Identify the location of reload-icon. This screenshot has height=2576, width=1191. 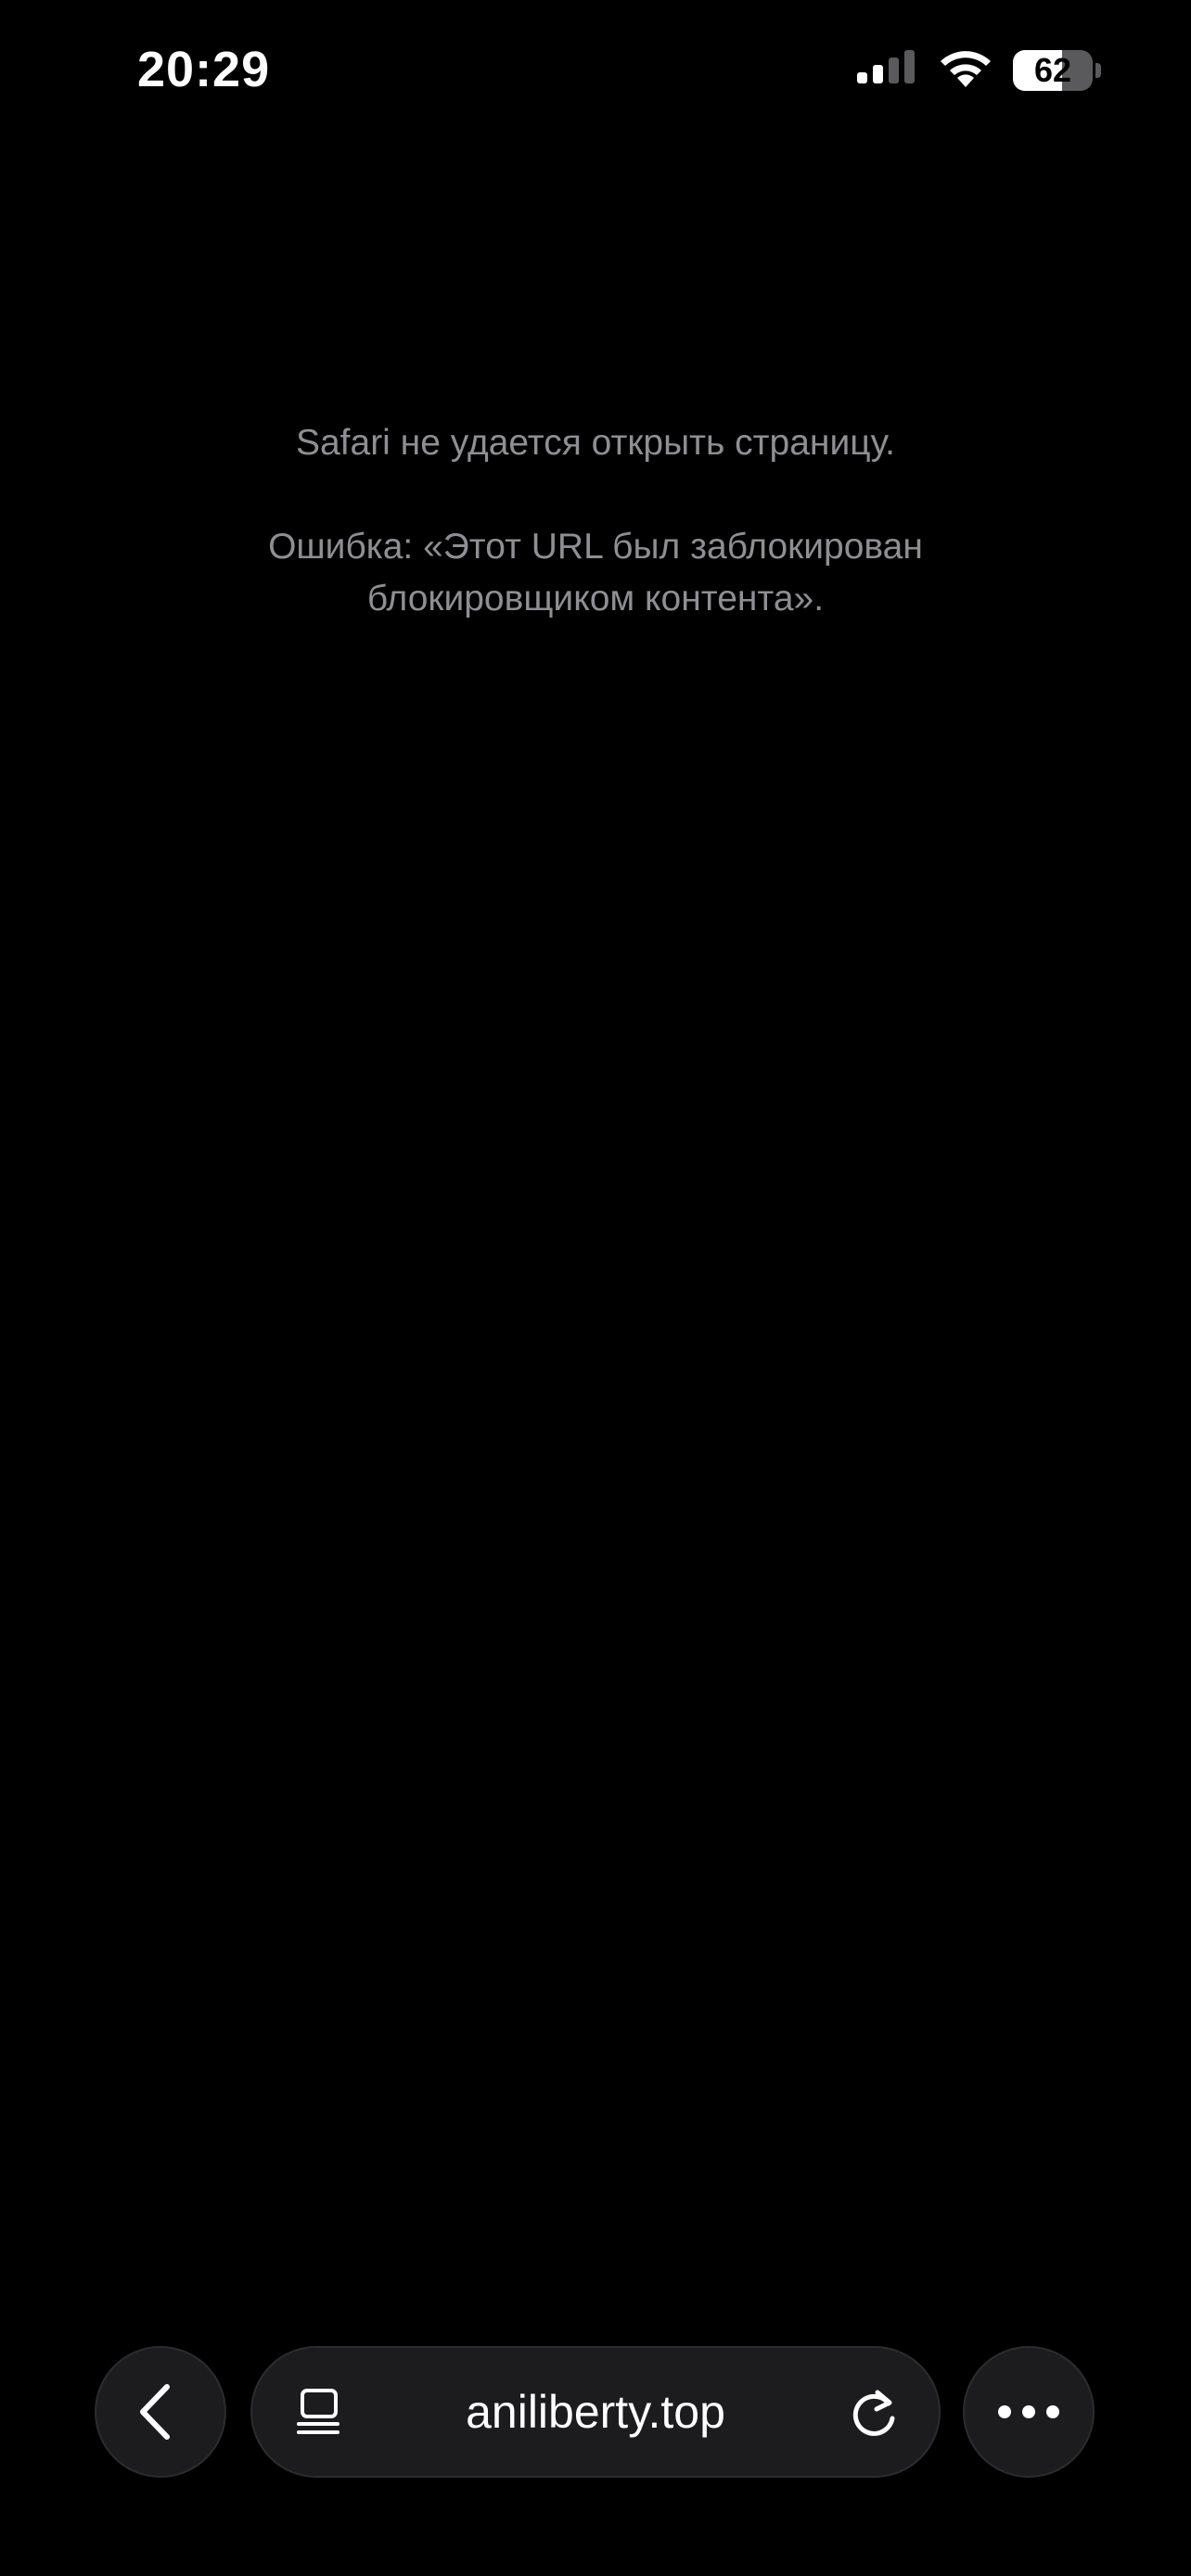
(874, 2412).